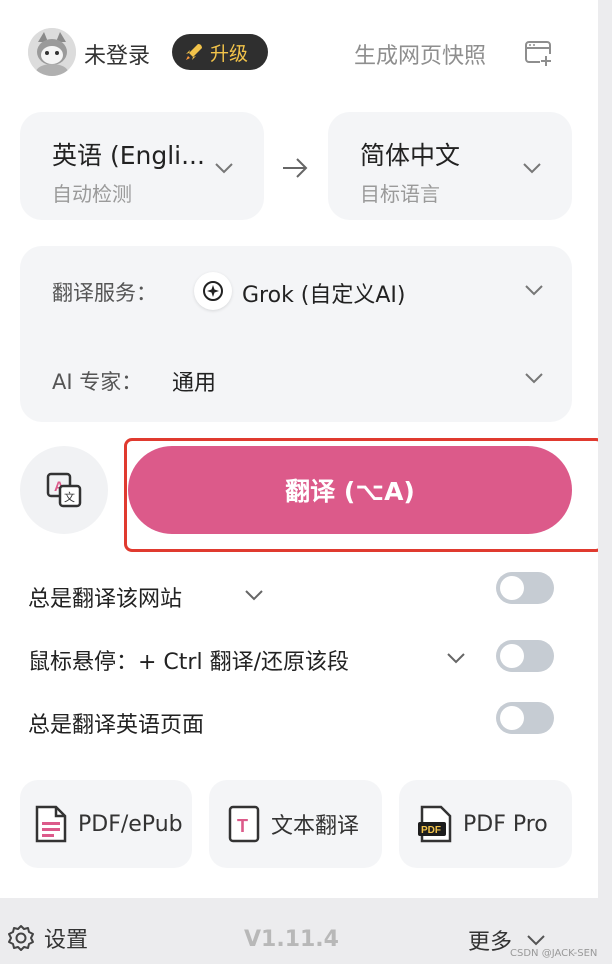 Image resolution: width=612 pixels, height=964 pixels. What do you see at coordinates (194, 52) in the screenshot?
I see `rocket-icon` at bounding box center [194, 52].